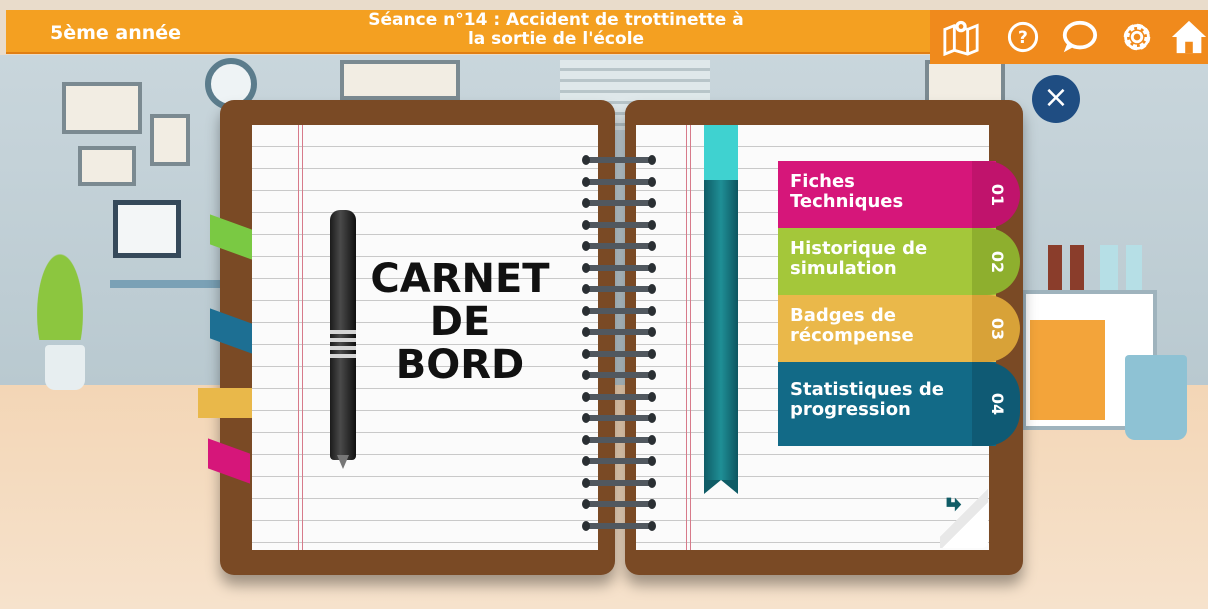 This screenshot has width=1208, height=609. I want to click on menu-item-label-line: Statistiques, so click(851, 389).